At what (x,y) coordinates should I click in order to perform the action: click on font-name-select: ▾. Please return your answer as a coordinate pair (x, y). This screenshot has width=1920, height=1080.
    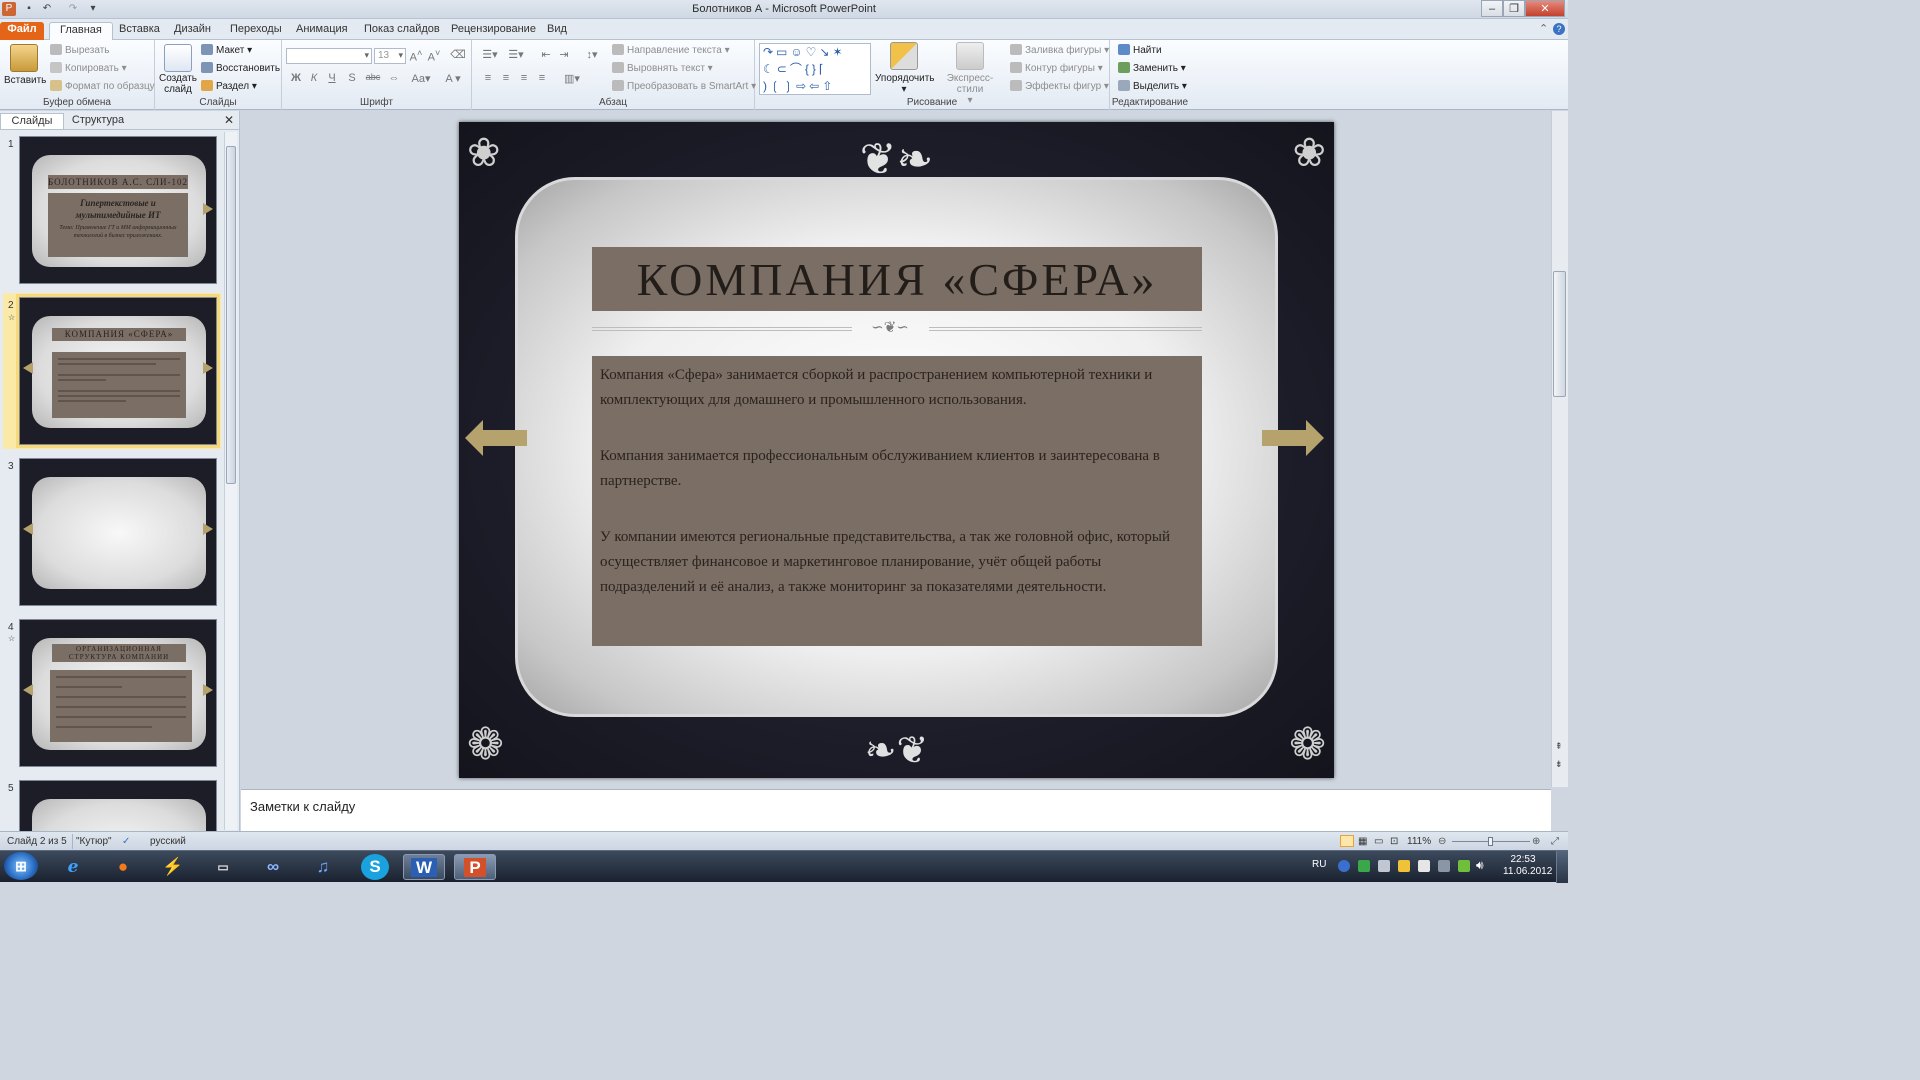
    Looking at the image, I should click on (329, 56).